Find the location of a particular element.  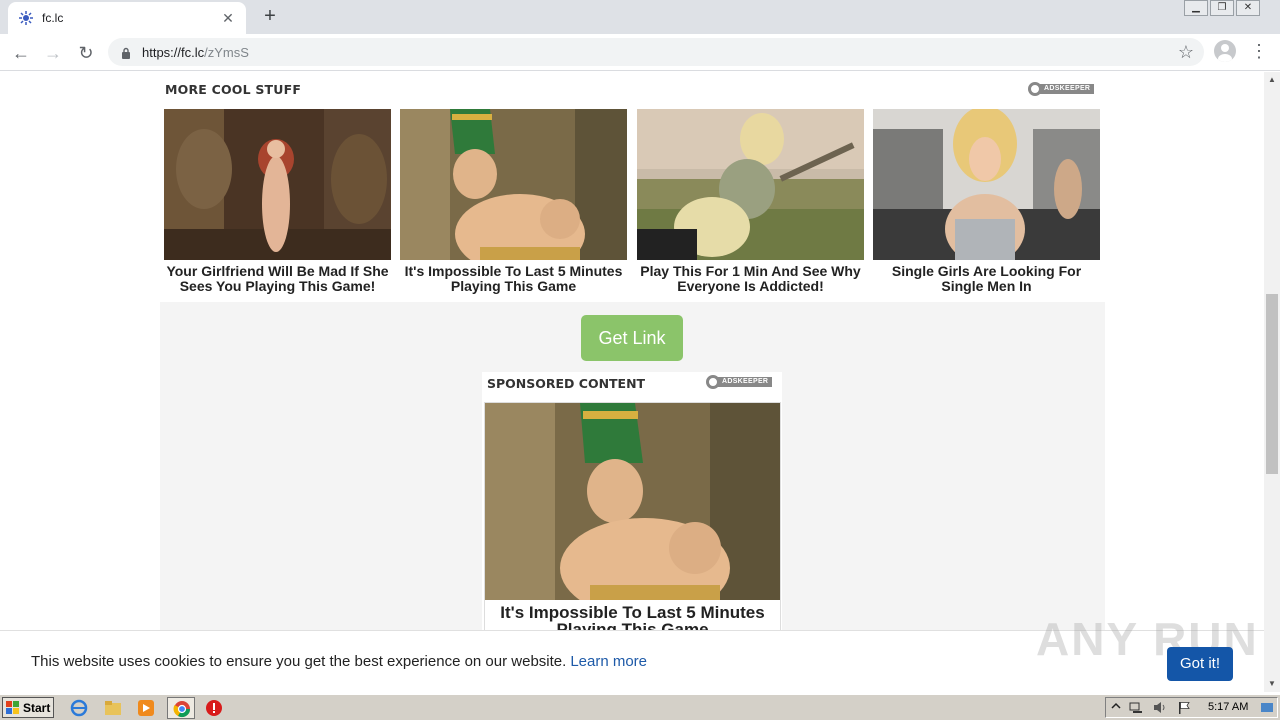

taskbar-clock: 5:17 AM is located at coordinates (1228, 707).